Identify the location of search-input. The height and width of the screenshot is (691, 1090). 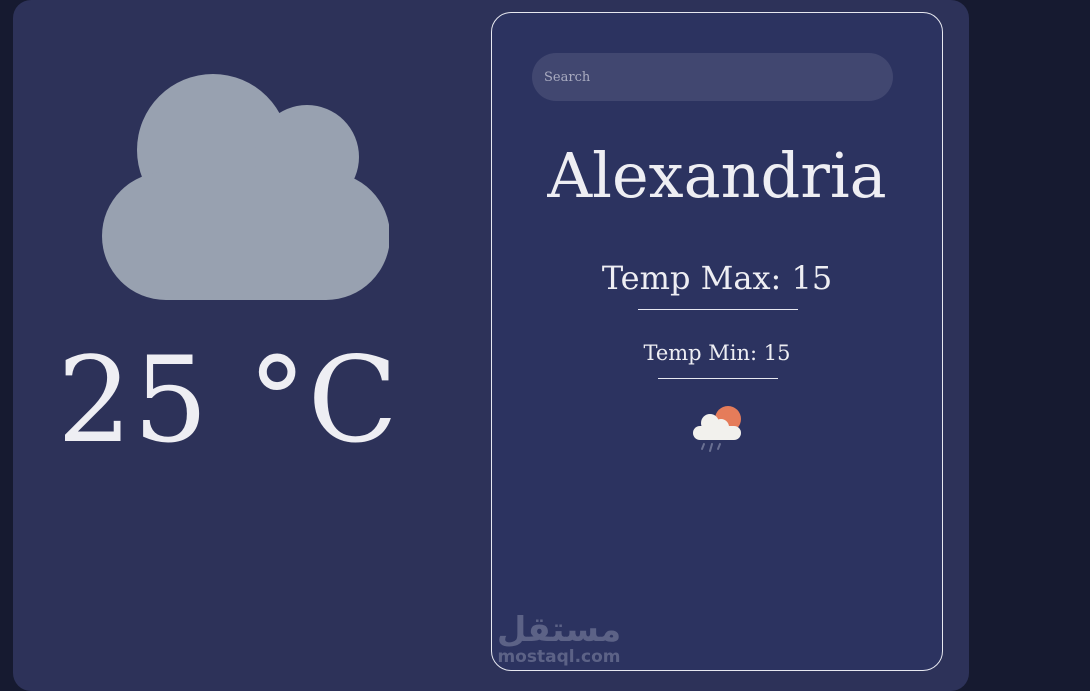
(712, 77).